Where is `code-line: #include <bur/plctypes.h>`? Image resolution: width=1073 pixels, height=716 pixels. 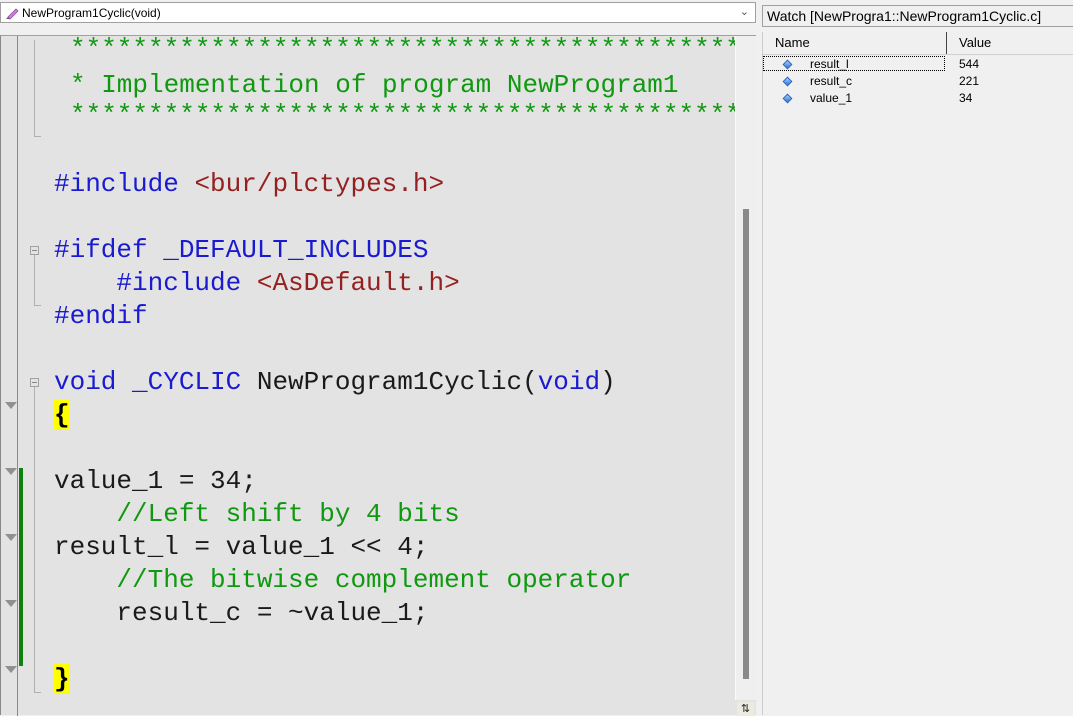
code-line: #include <bur/plctypes.h> is located at coordinates (249, 184).